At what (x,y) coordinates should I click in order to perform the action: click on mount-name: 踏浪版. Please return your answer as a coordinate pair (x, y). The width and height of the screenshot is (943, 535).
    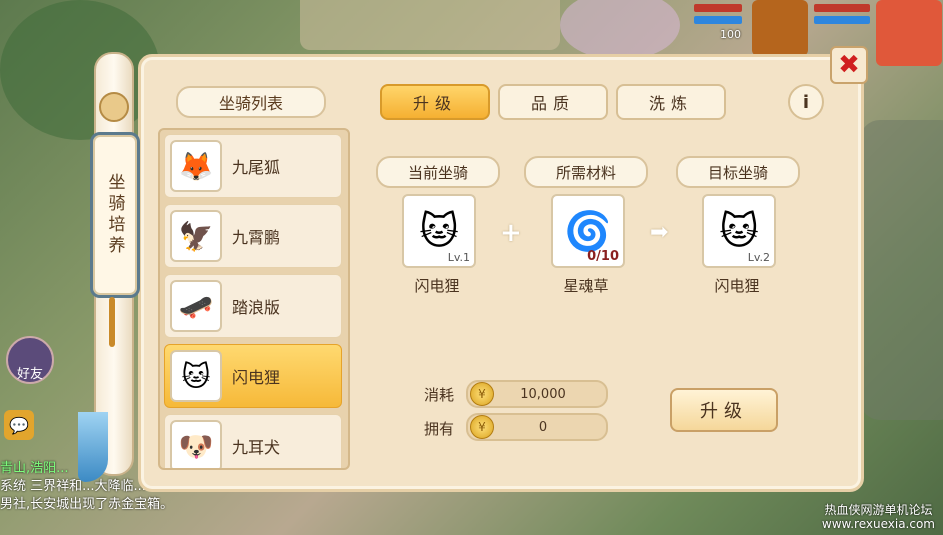
    Looking at the image, I should click on (256, 307).